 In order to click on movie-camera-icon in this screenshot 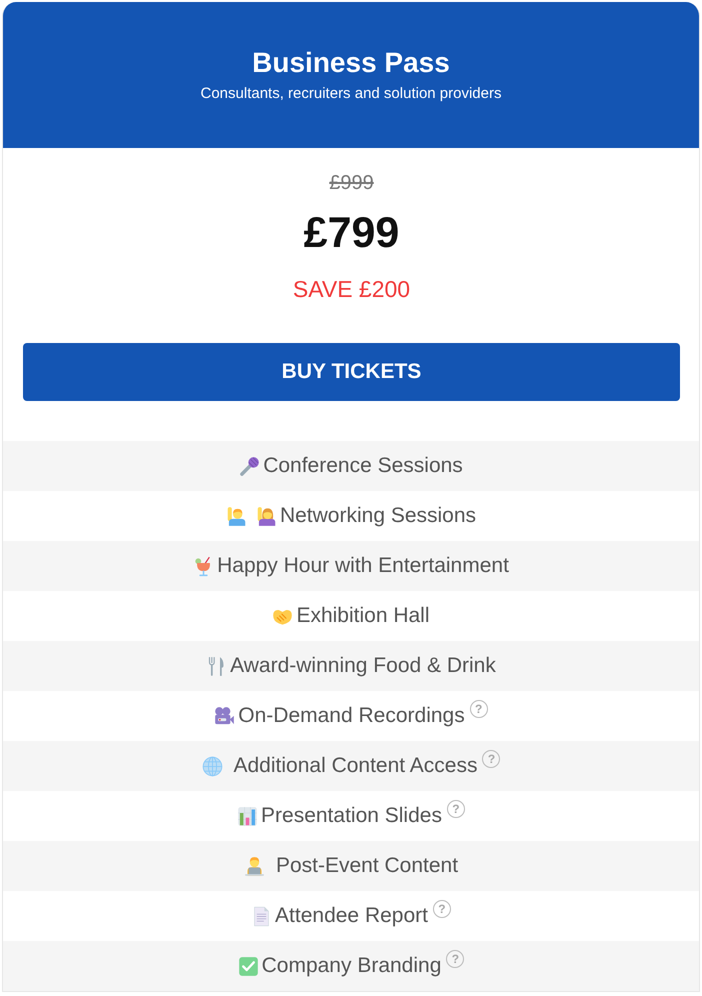, I will do `click(225, 716)`.